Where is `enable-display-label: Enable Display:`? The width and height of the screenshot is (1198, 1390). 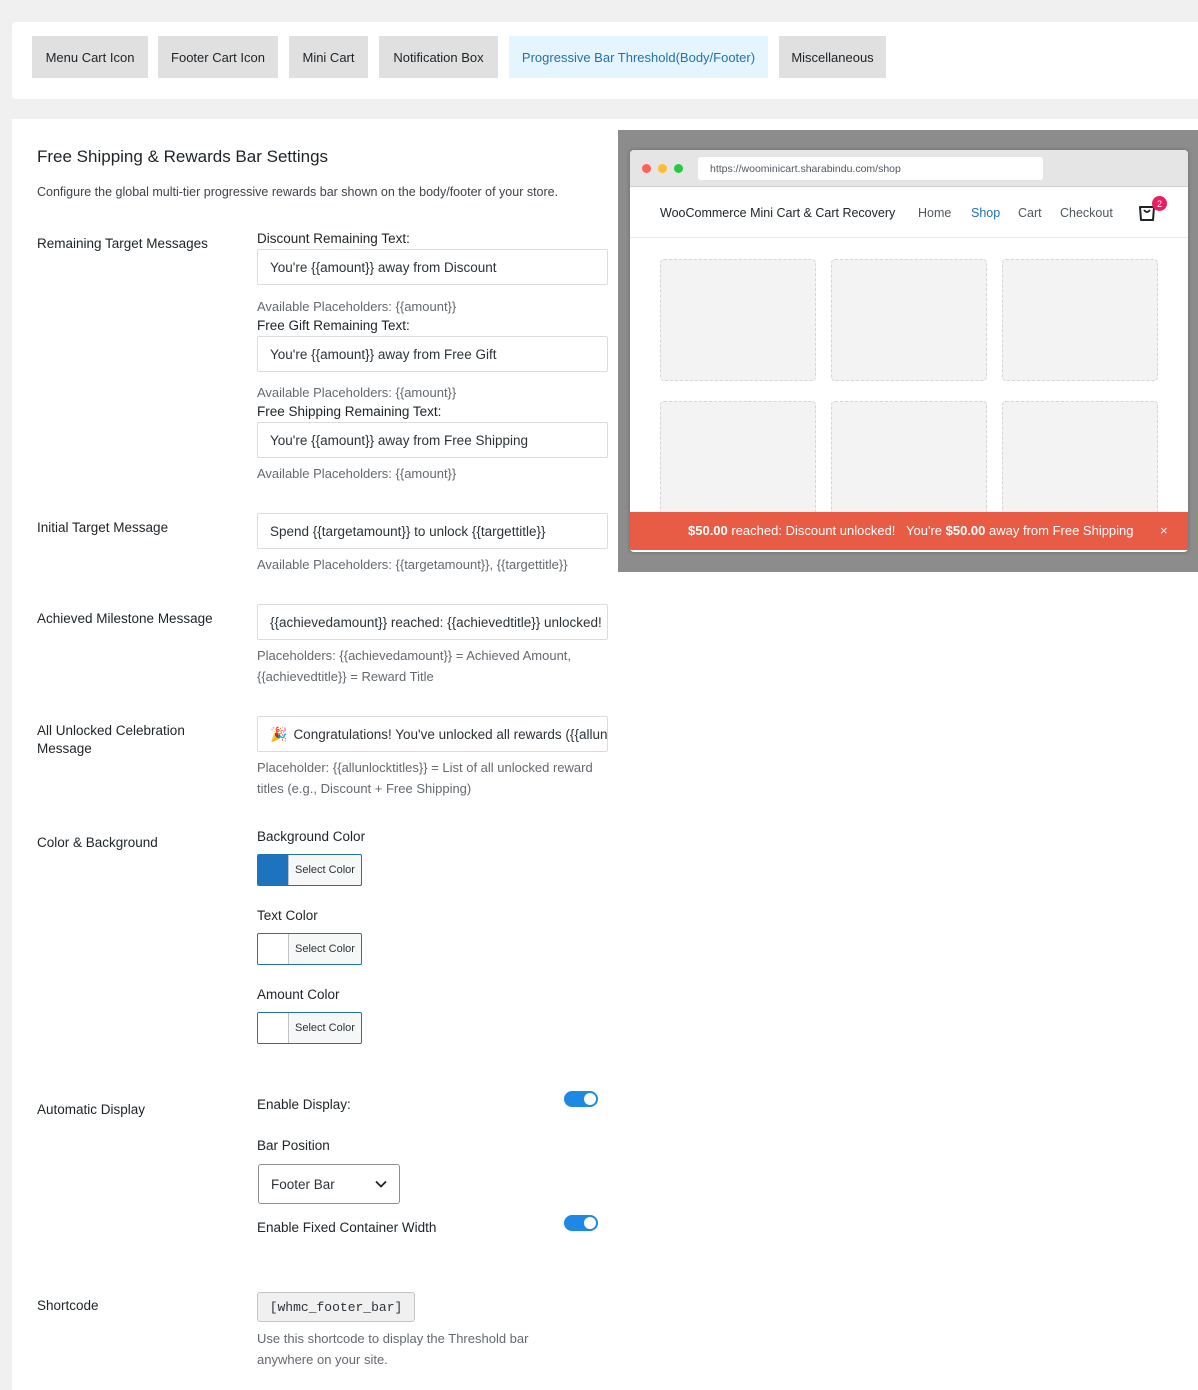
enable-display-label: Enable Display: is located at coordinates (304, 1104).